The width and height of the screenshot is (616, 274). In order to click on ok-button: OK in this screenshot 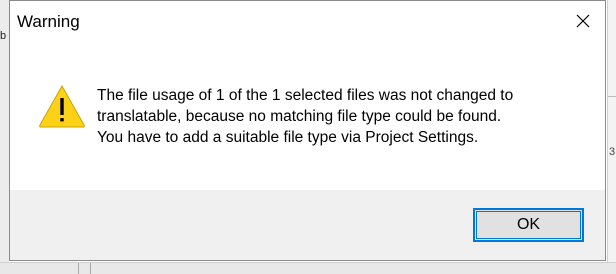, I will do `click(528, 225)`.